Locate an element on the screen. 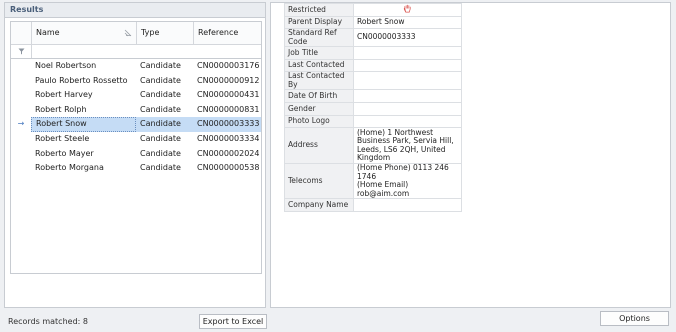  detail-row: Company Name is located at coordinates (373, 205).